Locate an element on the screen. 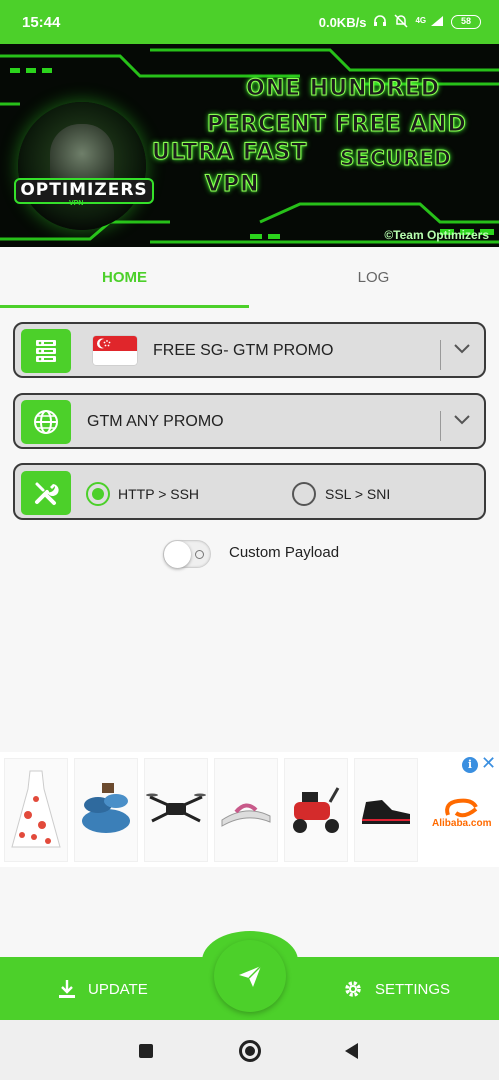 The height and width of the screenshot is (1080, 499). update-label: UPDATE is located at coordinates (118, 989).